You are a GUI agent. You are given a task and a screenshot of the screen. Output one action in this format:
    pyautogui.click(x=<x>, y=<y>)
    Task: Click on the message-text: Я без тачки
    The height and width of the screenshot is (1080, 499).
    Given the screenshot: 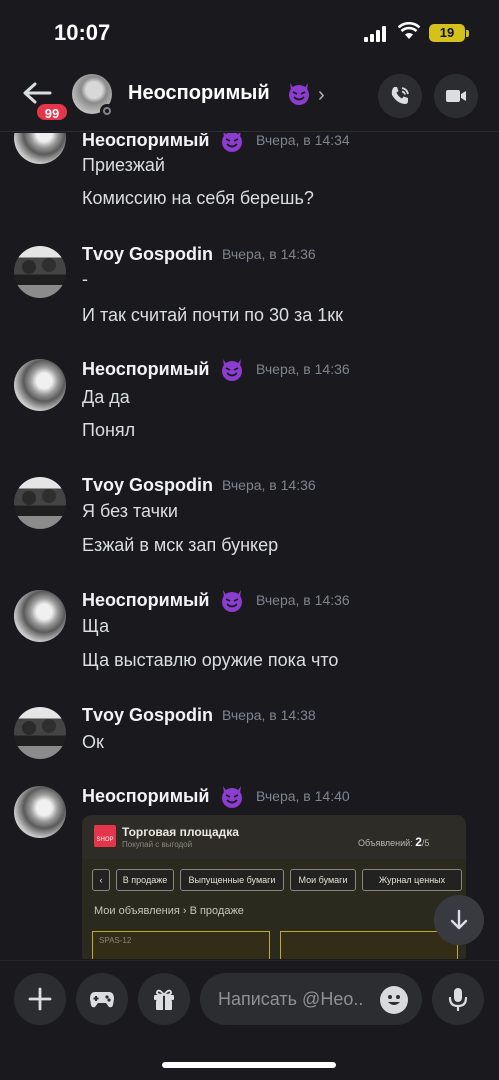 What is the action you would take?
    pyautogui.click(x=130, y=511)
    